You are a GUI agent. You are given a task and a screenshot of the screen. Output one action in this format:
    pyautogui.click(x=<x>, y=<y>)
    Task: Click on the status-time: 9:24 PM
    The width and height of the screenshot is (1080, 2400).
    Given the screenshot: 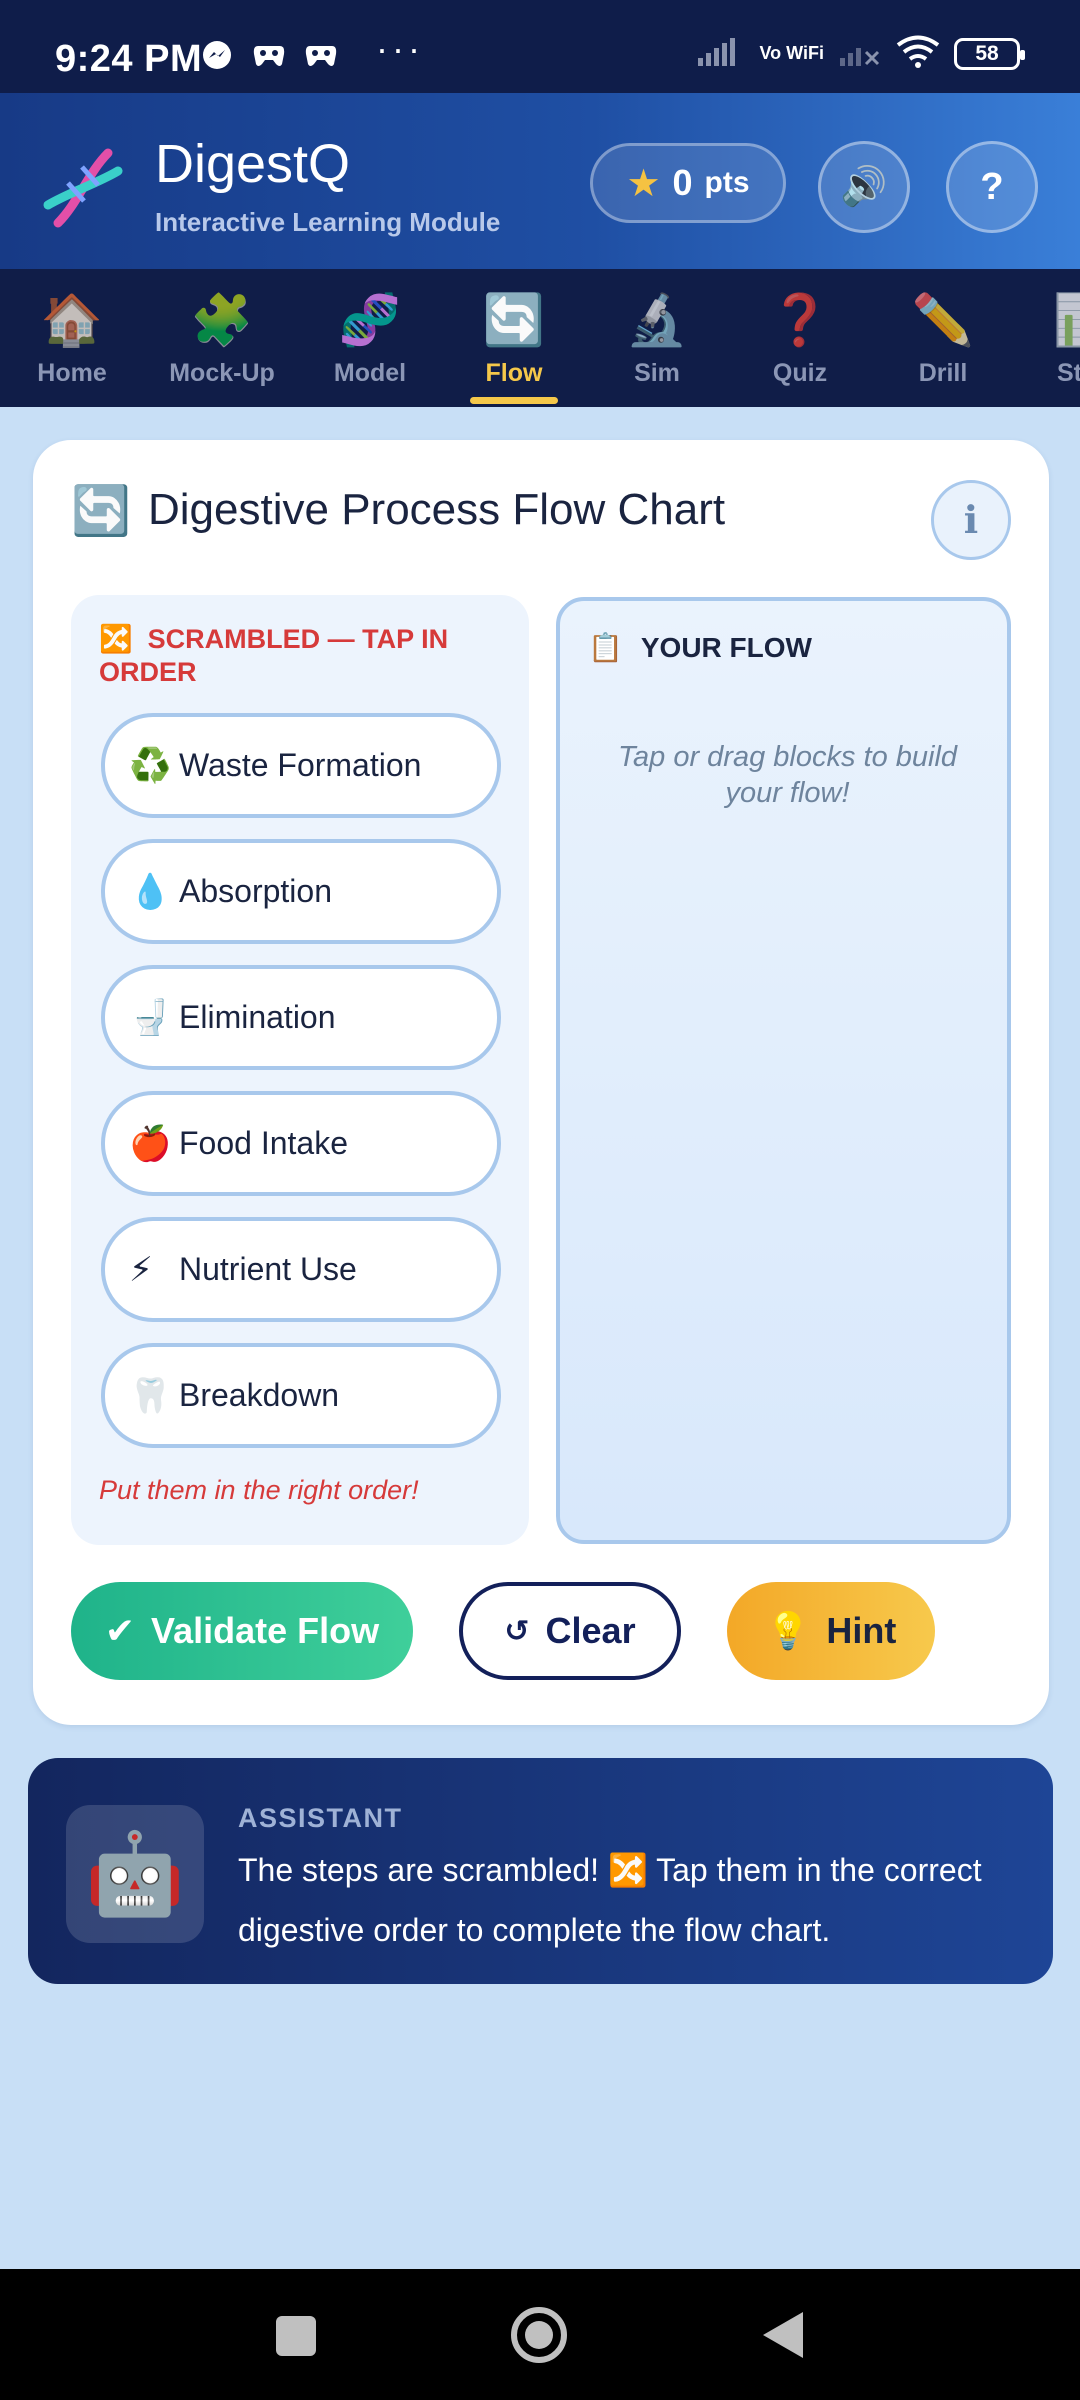 What is the action you would take?
    pyautogui.click(x=129, y=59)
    